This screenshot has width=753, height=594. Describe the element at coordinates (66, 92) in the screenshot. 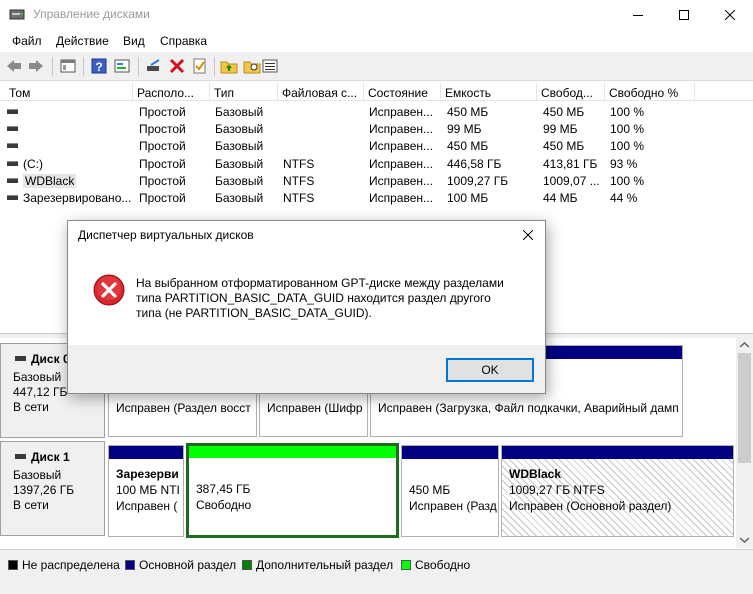

I see `column-header-volume: Том` at that location.